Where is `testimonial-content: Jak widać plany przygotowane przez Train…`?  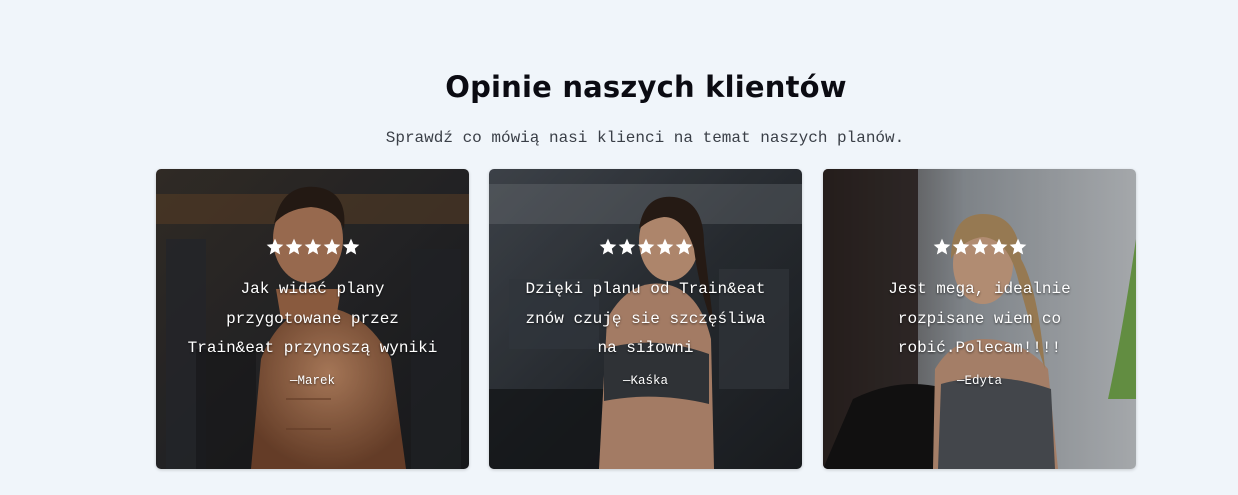
testimonial-content: Jak widać plany przygotowane przez Train… is located at coordinates (312, 312).